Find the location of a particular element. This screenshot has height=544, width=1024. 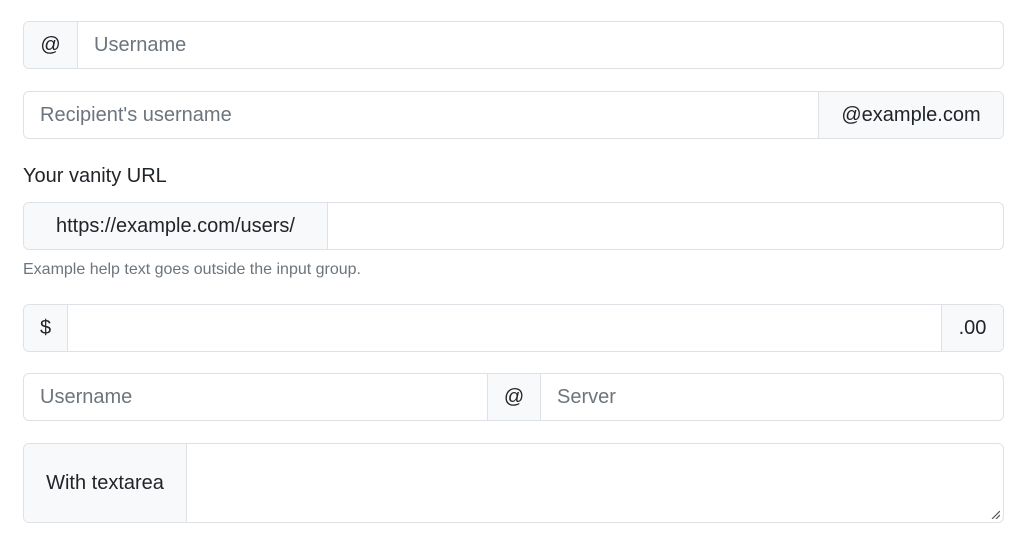

textarea-input-group: With textarea is located at coordinates (513, 483).